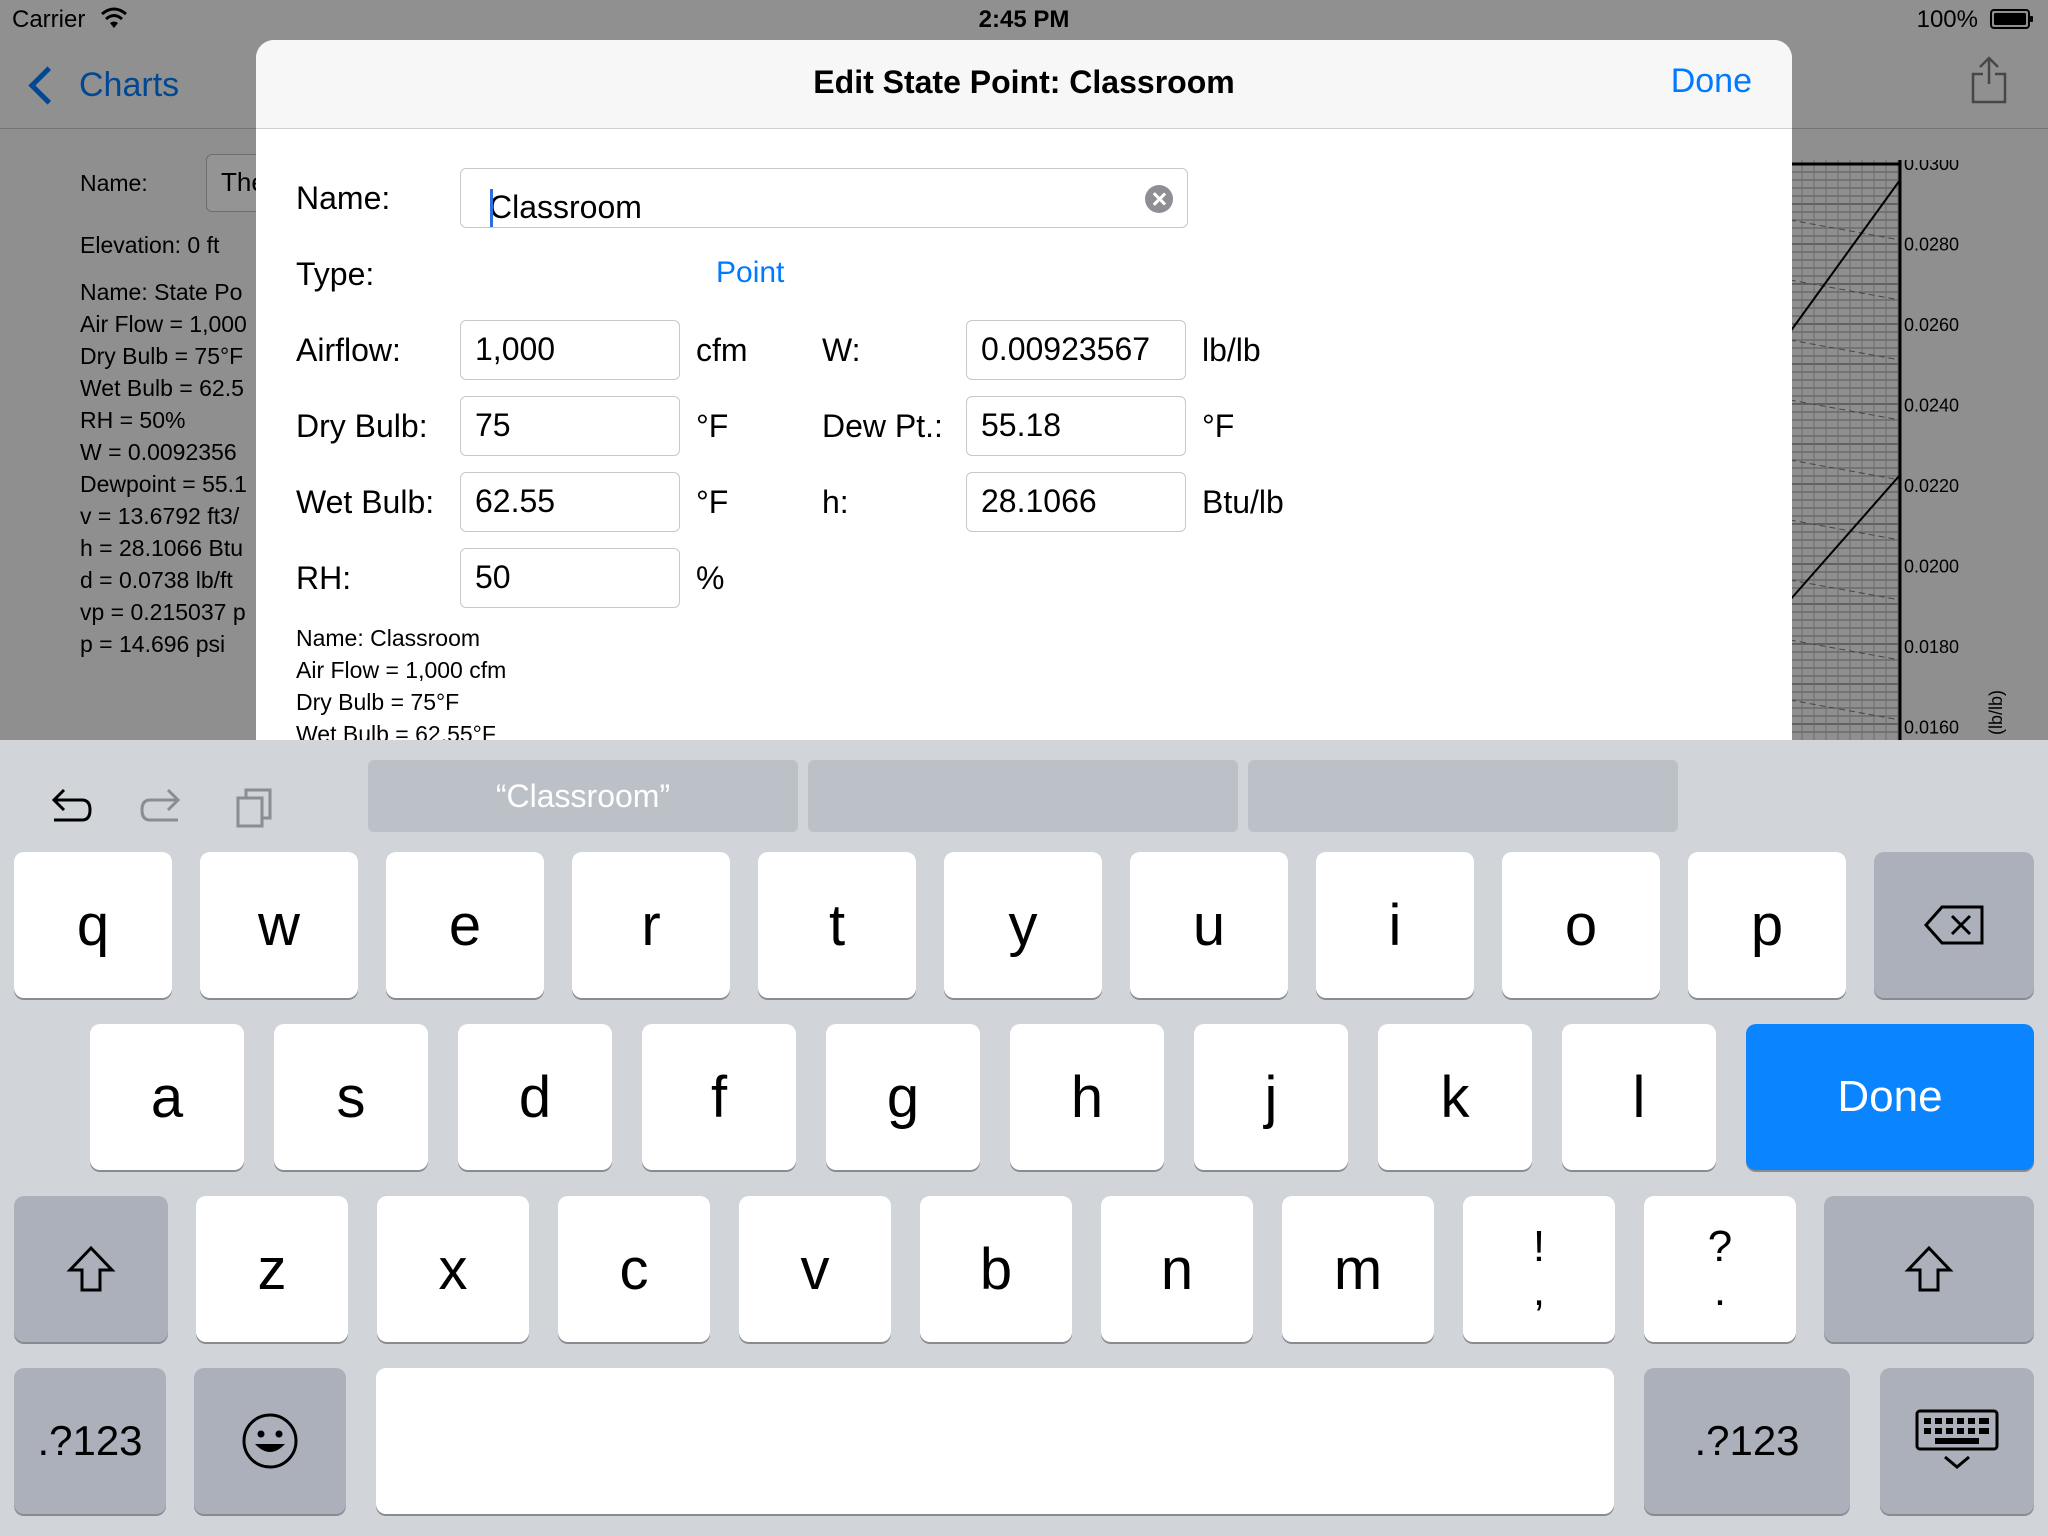  I want to click on redo-icon, so click(162, 808).